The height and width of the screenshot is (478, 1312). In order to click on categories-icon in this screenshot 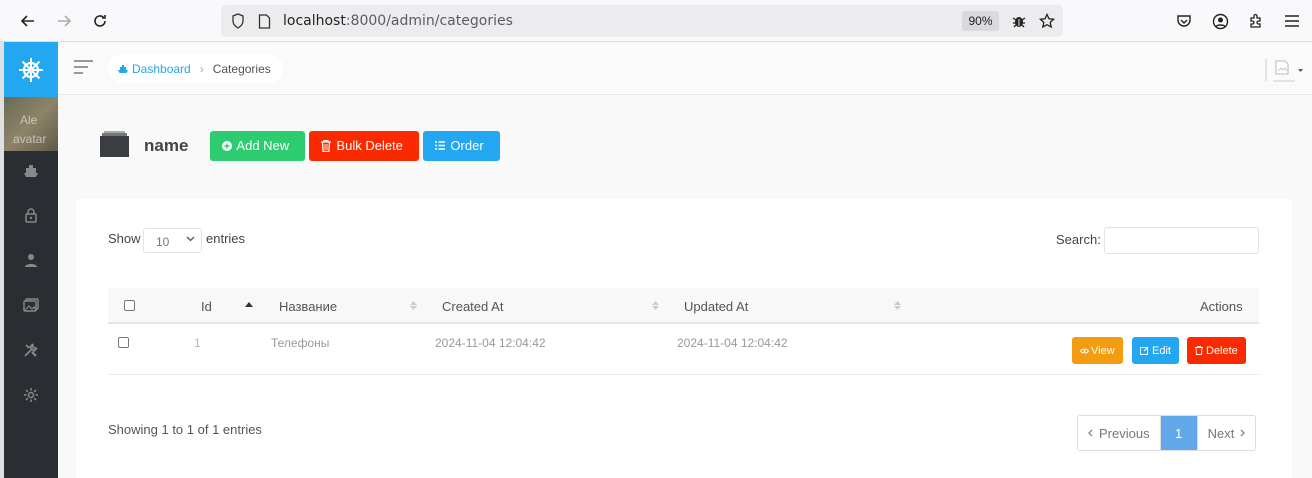, I will do `click(114, 145)`.